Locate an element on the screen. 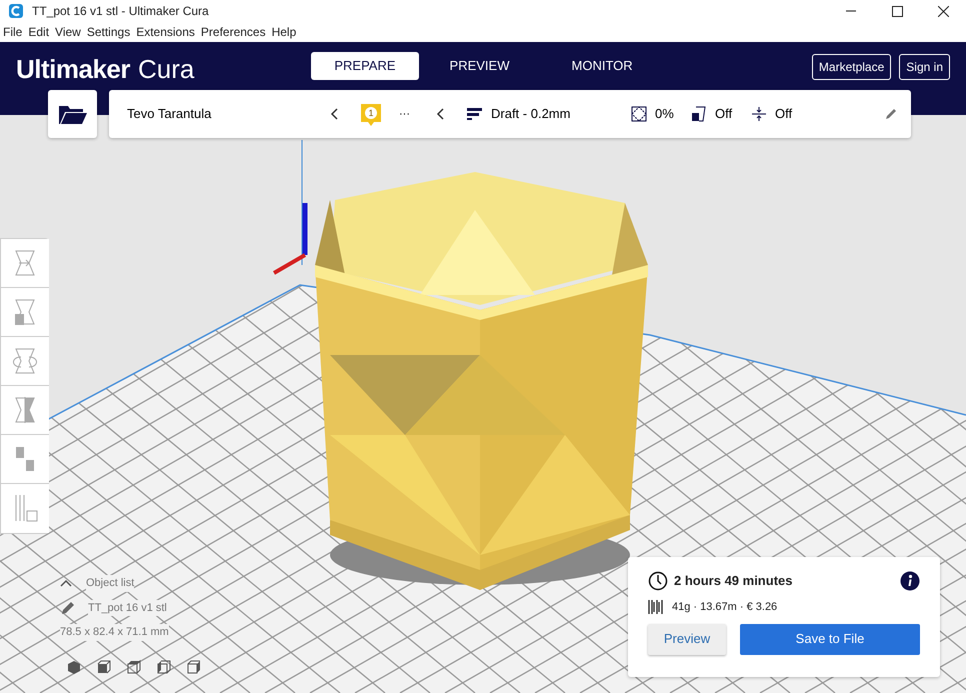 The height and width of the screenshot is (693, 966). clock-icon is located at coordinates (658, 581).